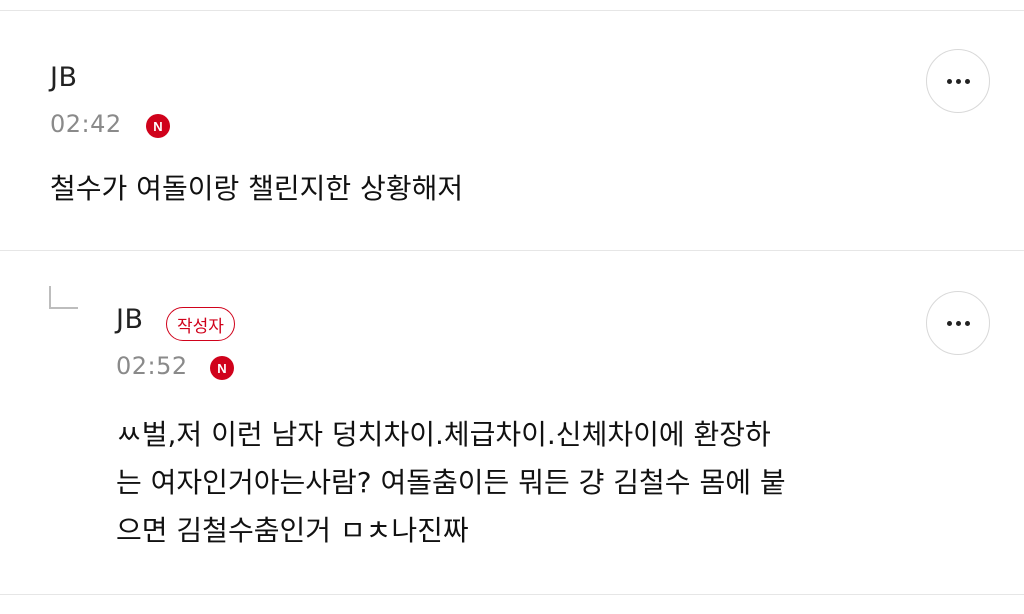 This screenshot has width=1024, height=614. What do you see at coordinates (200, 324) in the screenshot?
I see `writer-badge: 작성자` at bounding box center [200, 324].